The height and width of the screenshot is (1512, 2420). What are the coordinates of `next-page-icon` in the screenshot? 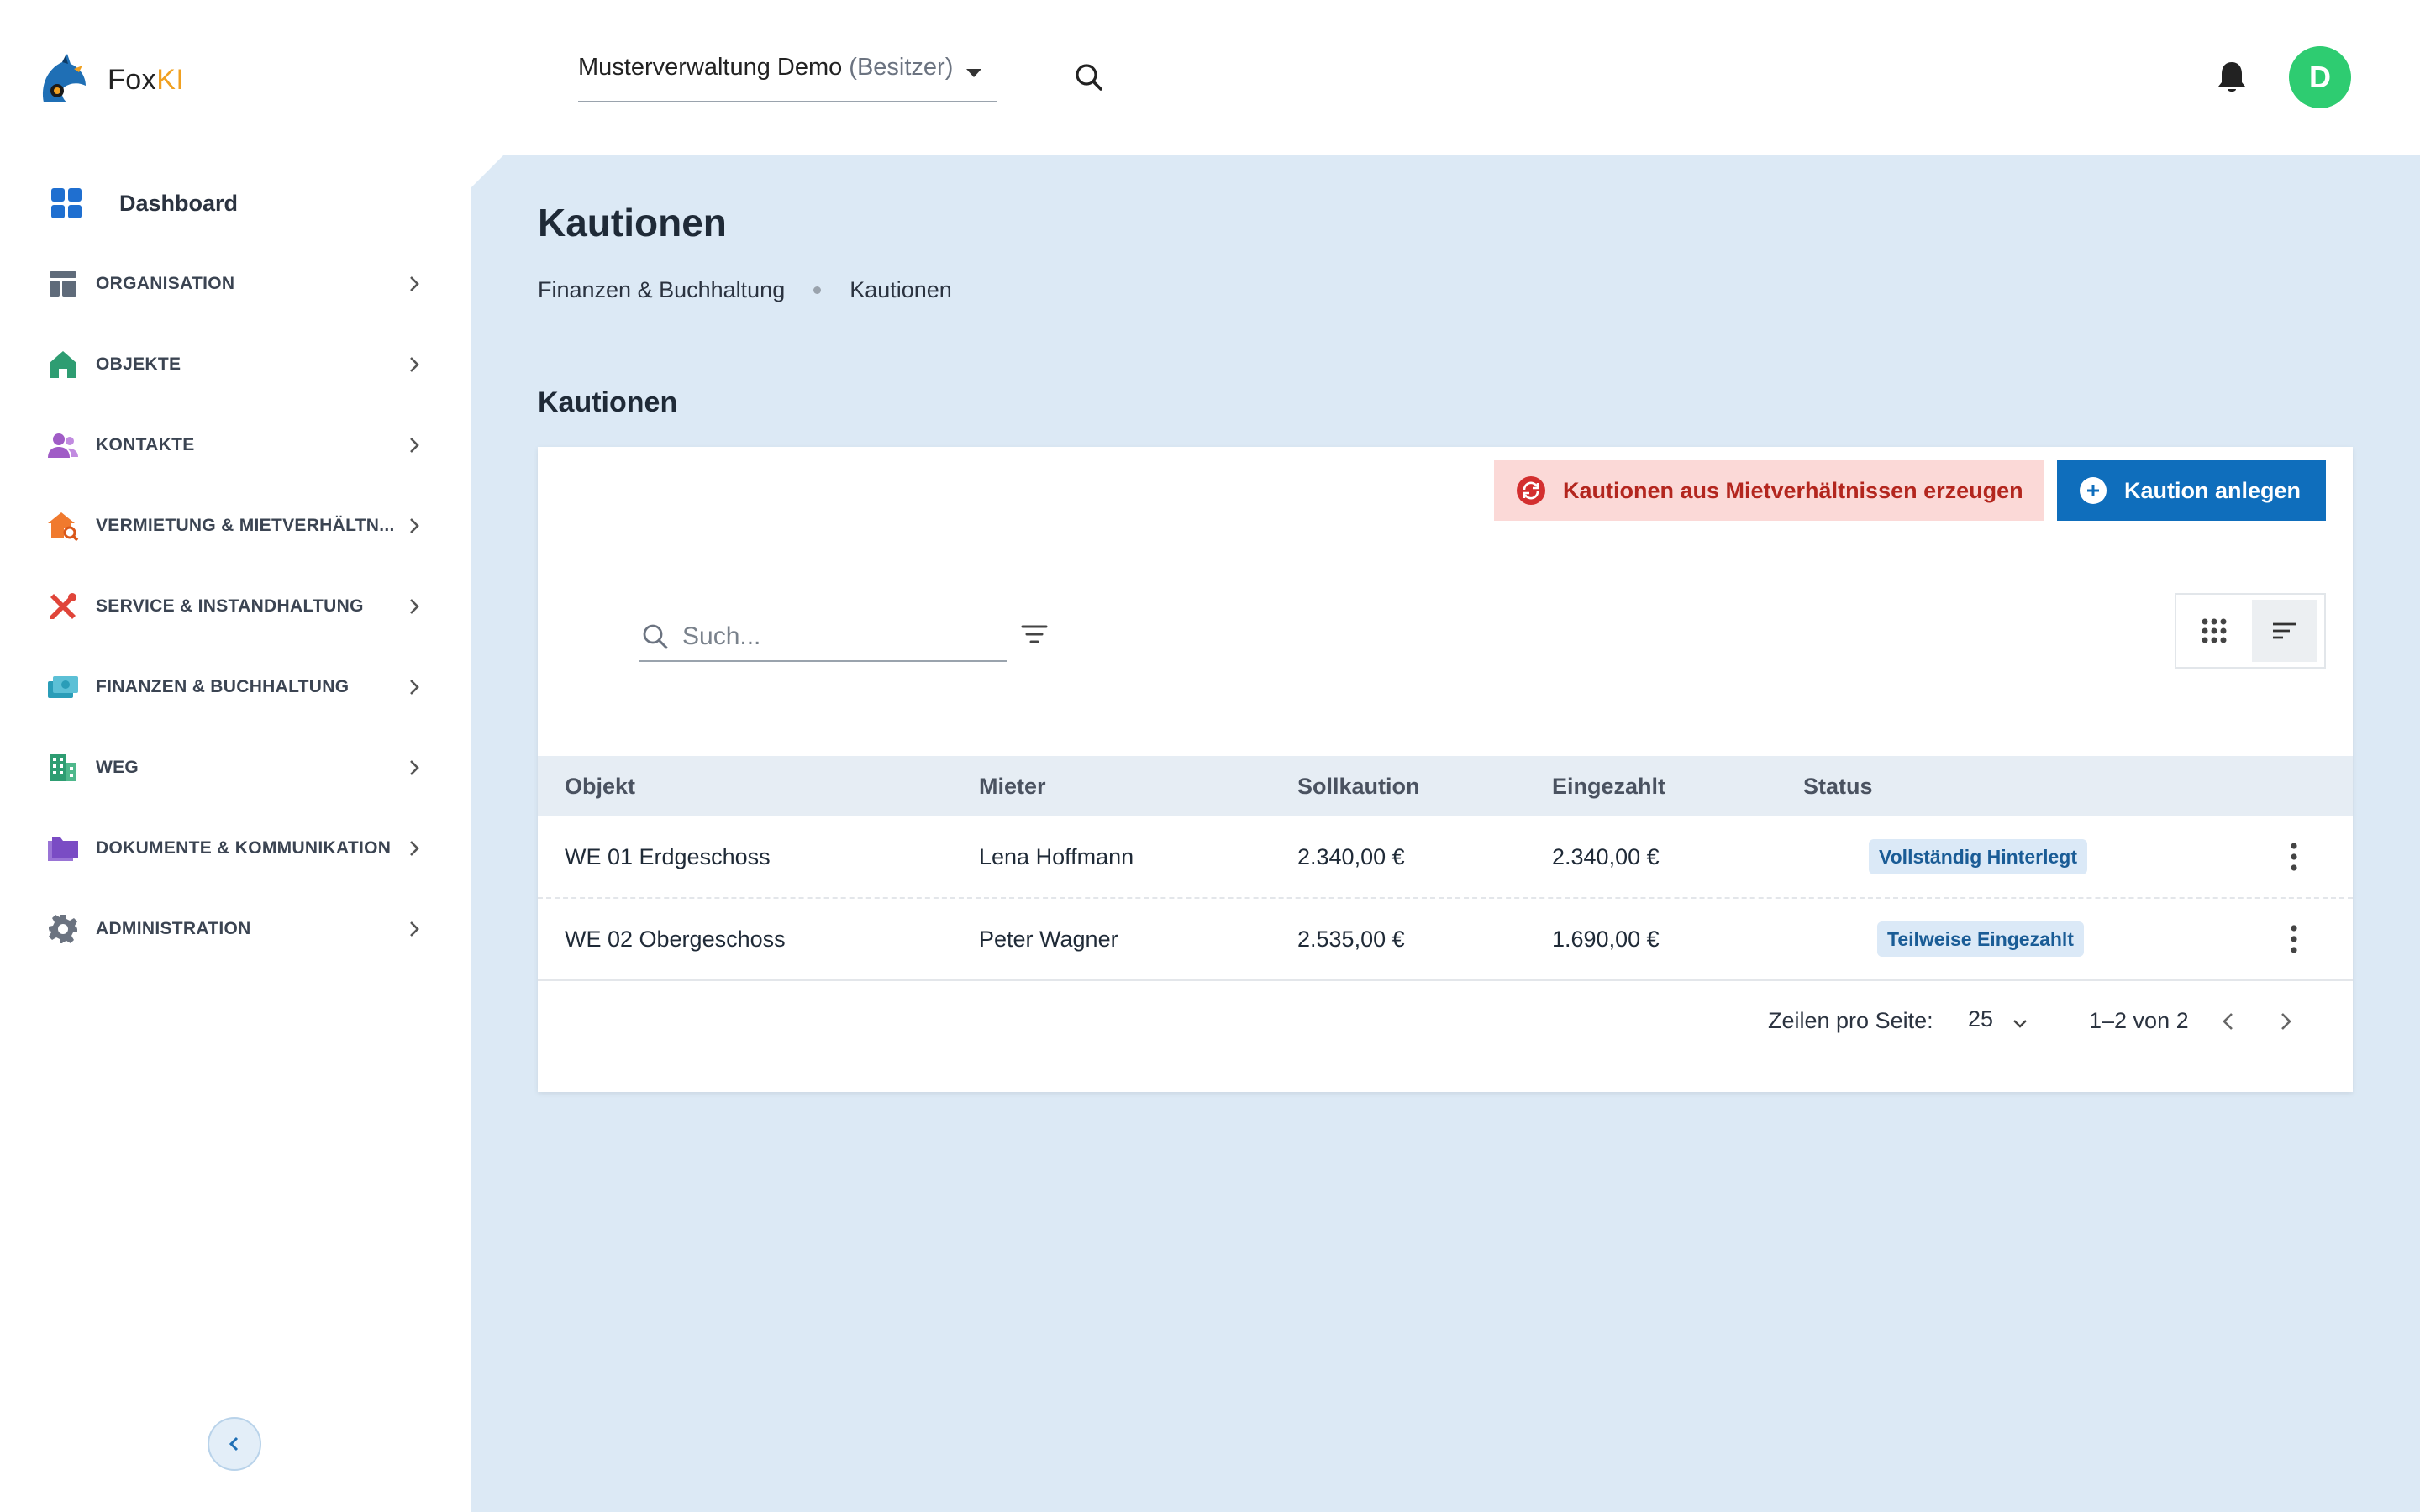 It's located at (2285, 1021).